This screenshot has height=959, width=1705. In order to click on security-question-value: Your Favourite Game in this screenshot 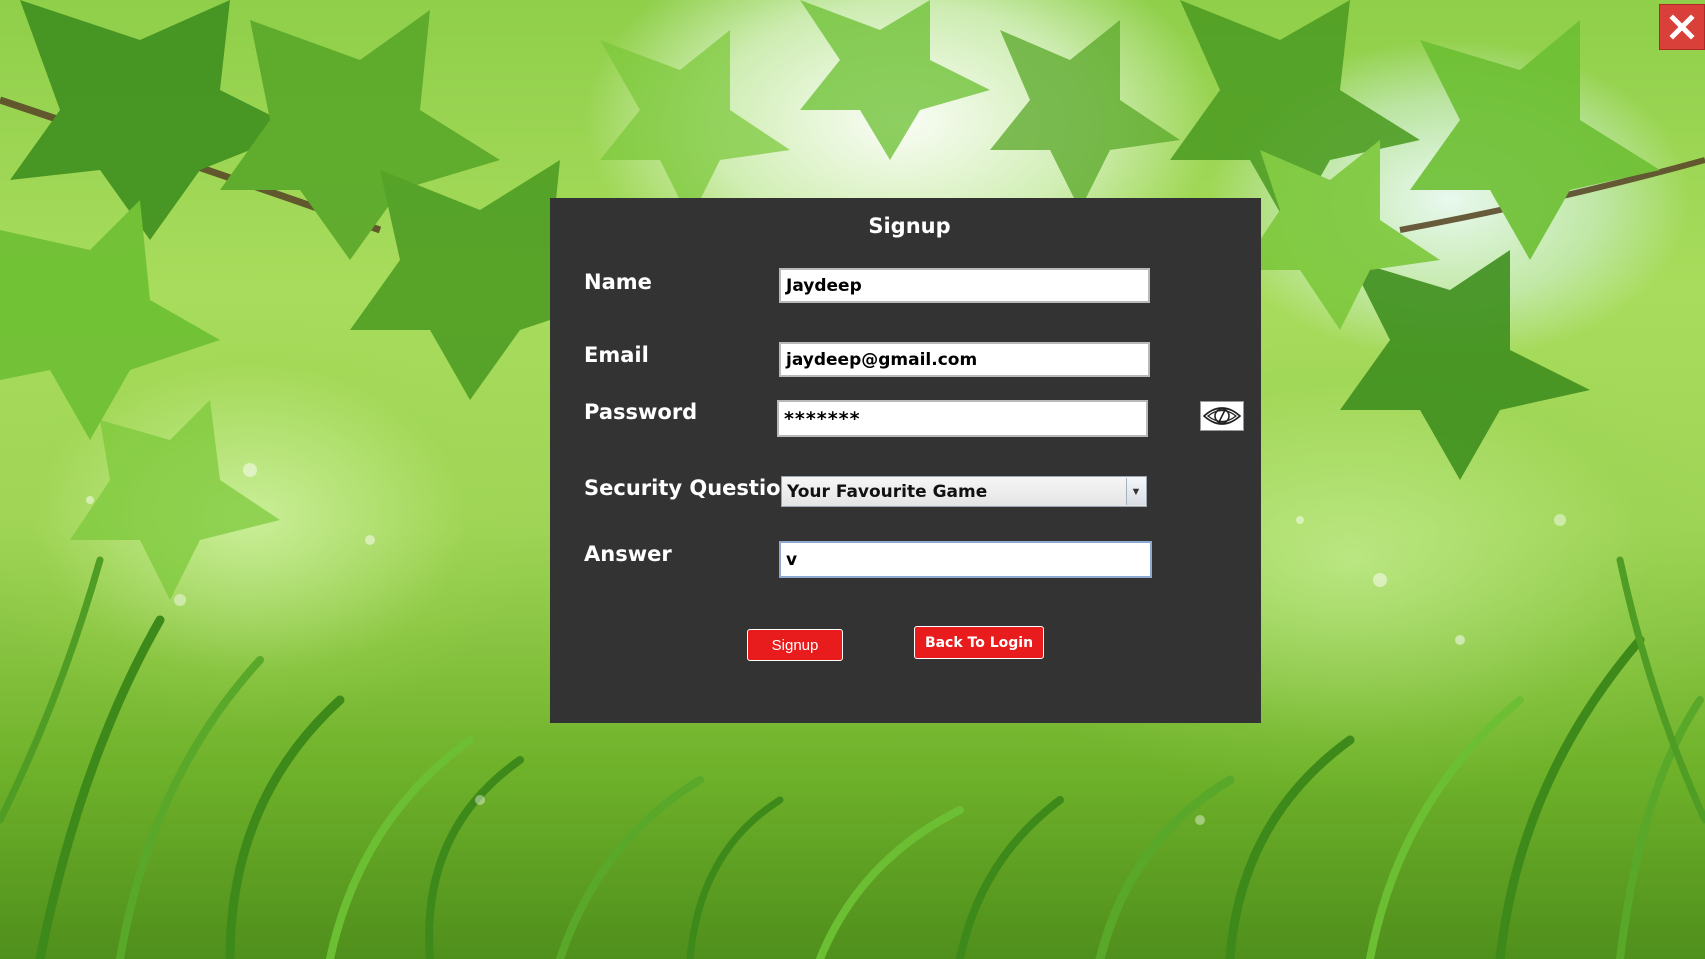, I will do `click(887, 491)`.